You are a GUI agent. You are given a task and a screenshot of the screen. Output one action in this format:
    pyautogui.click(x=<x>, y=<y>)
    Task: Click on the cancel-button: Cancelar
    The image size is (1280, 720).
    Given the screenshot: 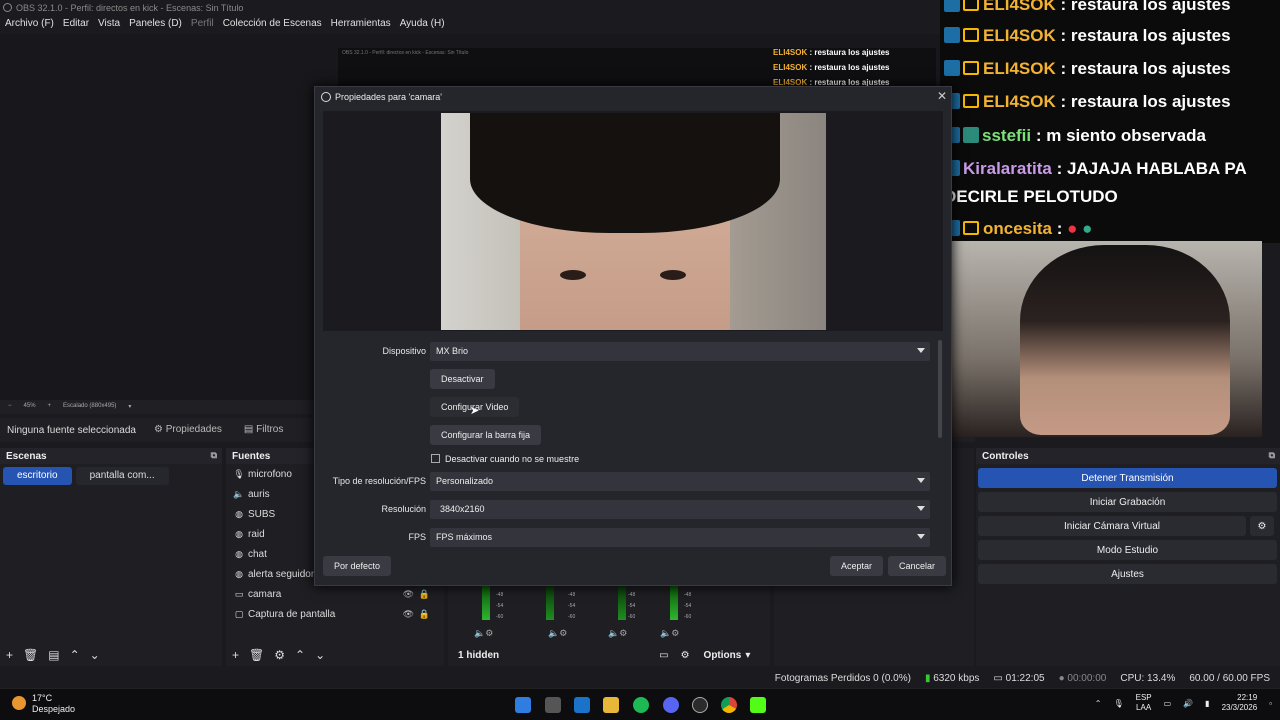 What is the action you would take?
    pyautogui.click(x=917, y=566)
    